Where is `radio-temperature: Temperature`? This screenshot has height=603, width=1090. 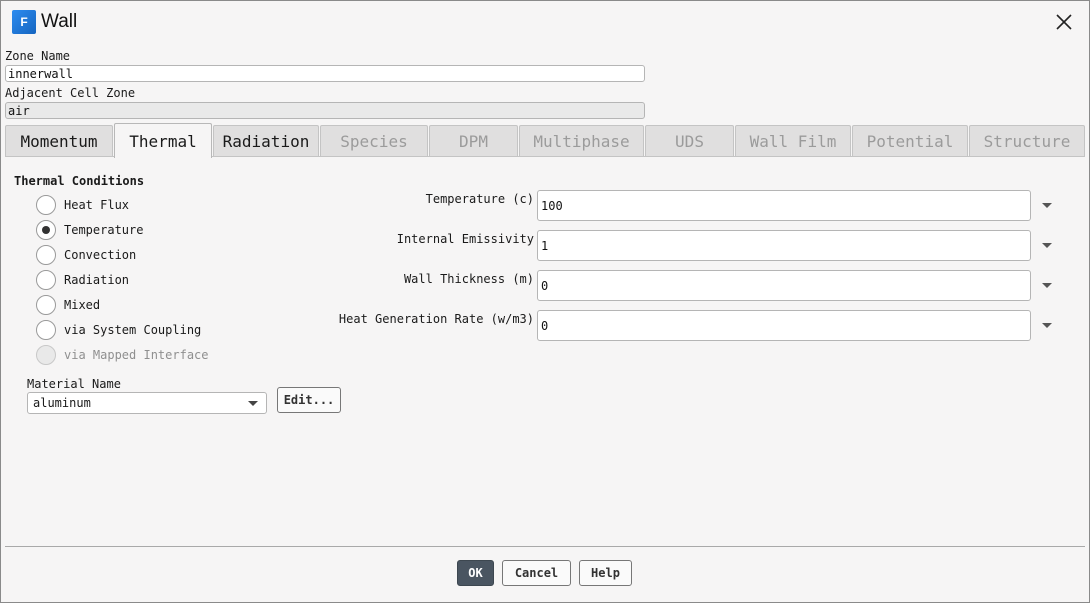
radio-temperature: Temperature is located at coordinates (89, 230).